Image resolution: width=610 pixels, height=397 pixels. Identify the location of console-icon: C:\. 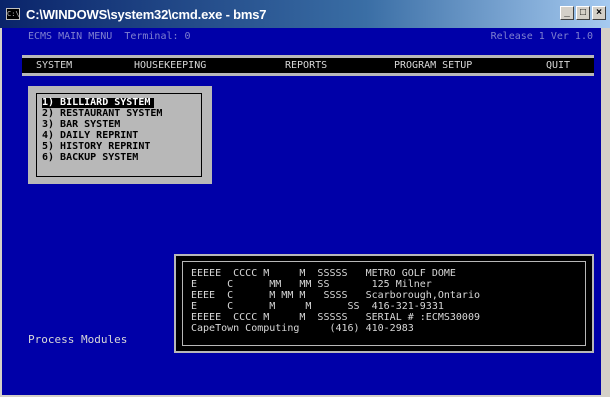
(13, 14).